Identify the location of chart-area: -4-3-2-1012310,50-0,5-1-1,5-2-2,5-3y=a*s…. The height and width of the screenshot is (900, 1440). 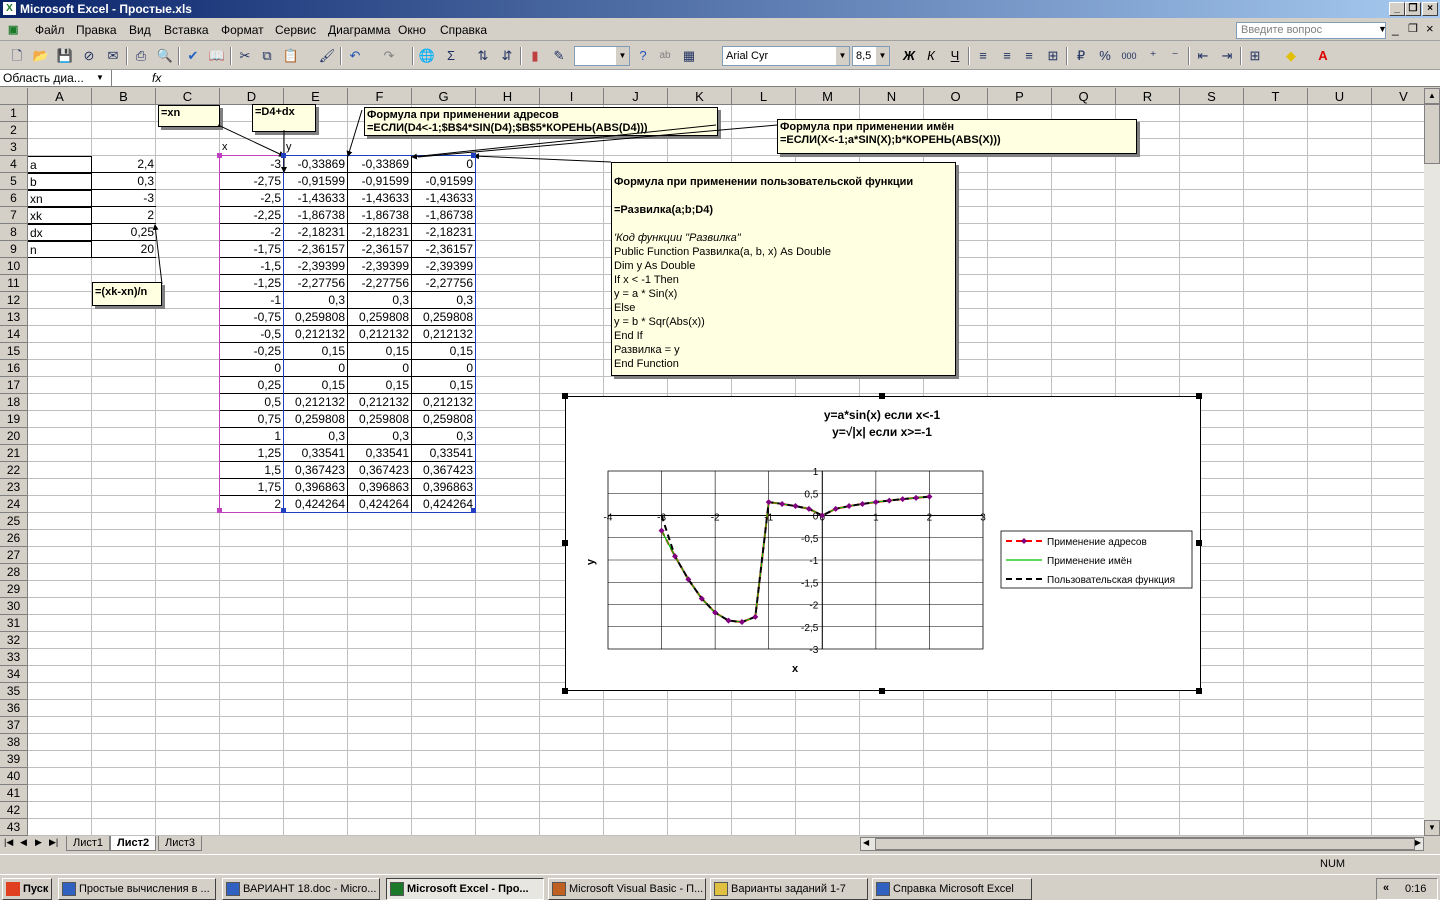
(883, 543).